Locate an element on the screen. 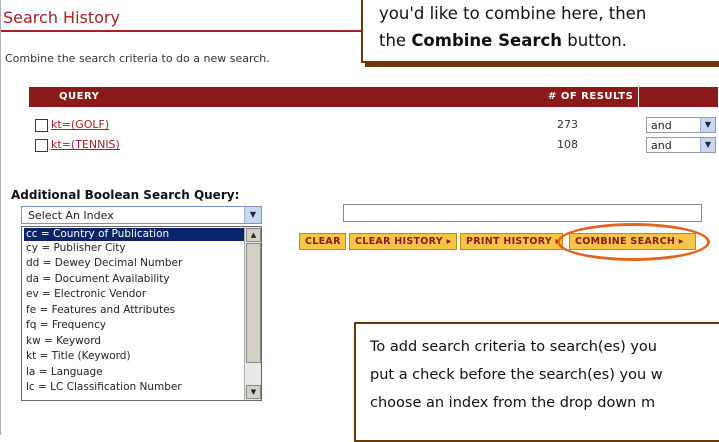 The image size is (719, 442). index-option: la = Language is located at coordinates (136, 372).